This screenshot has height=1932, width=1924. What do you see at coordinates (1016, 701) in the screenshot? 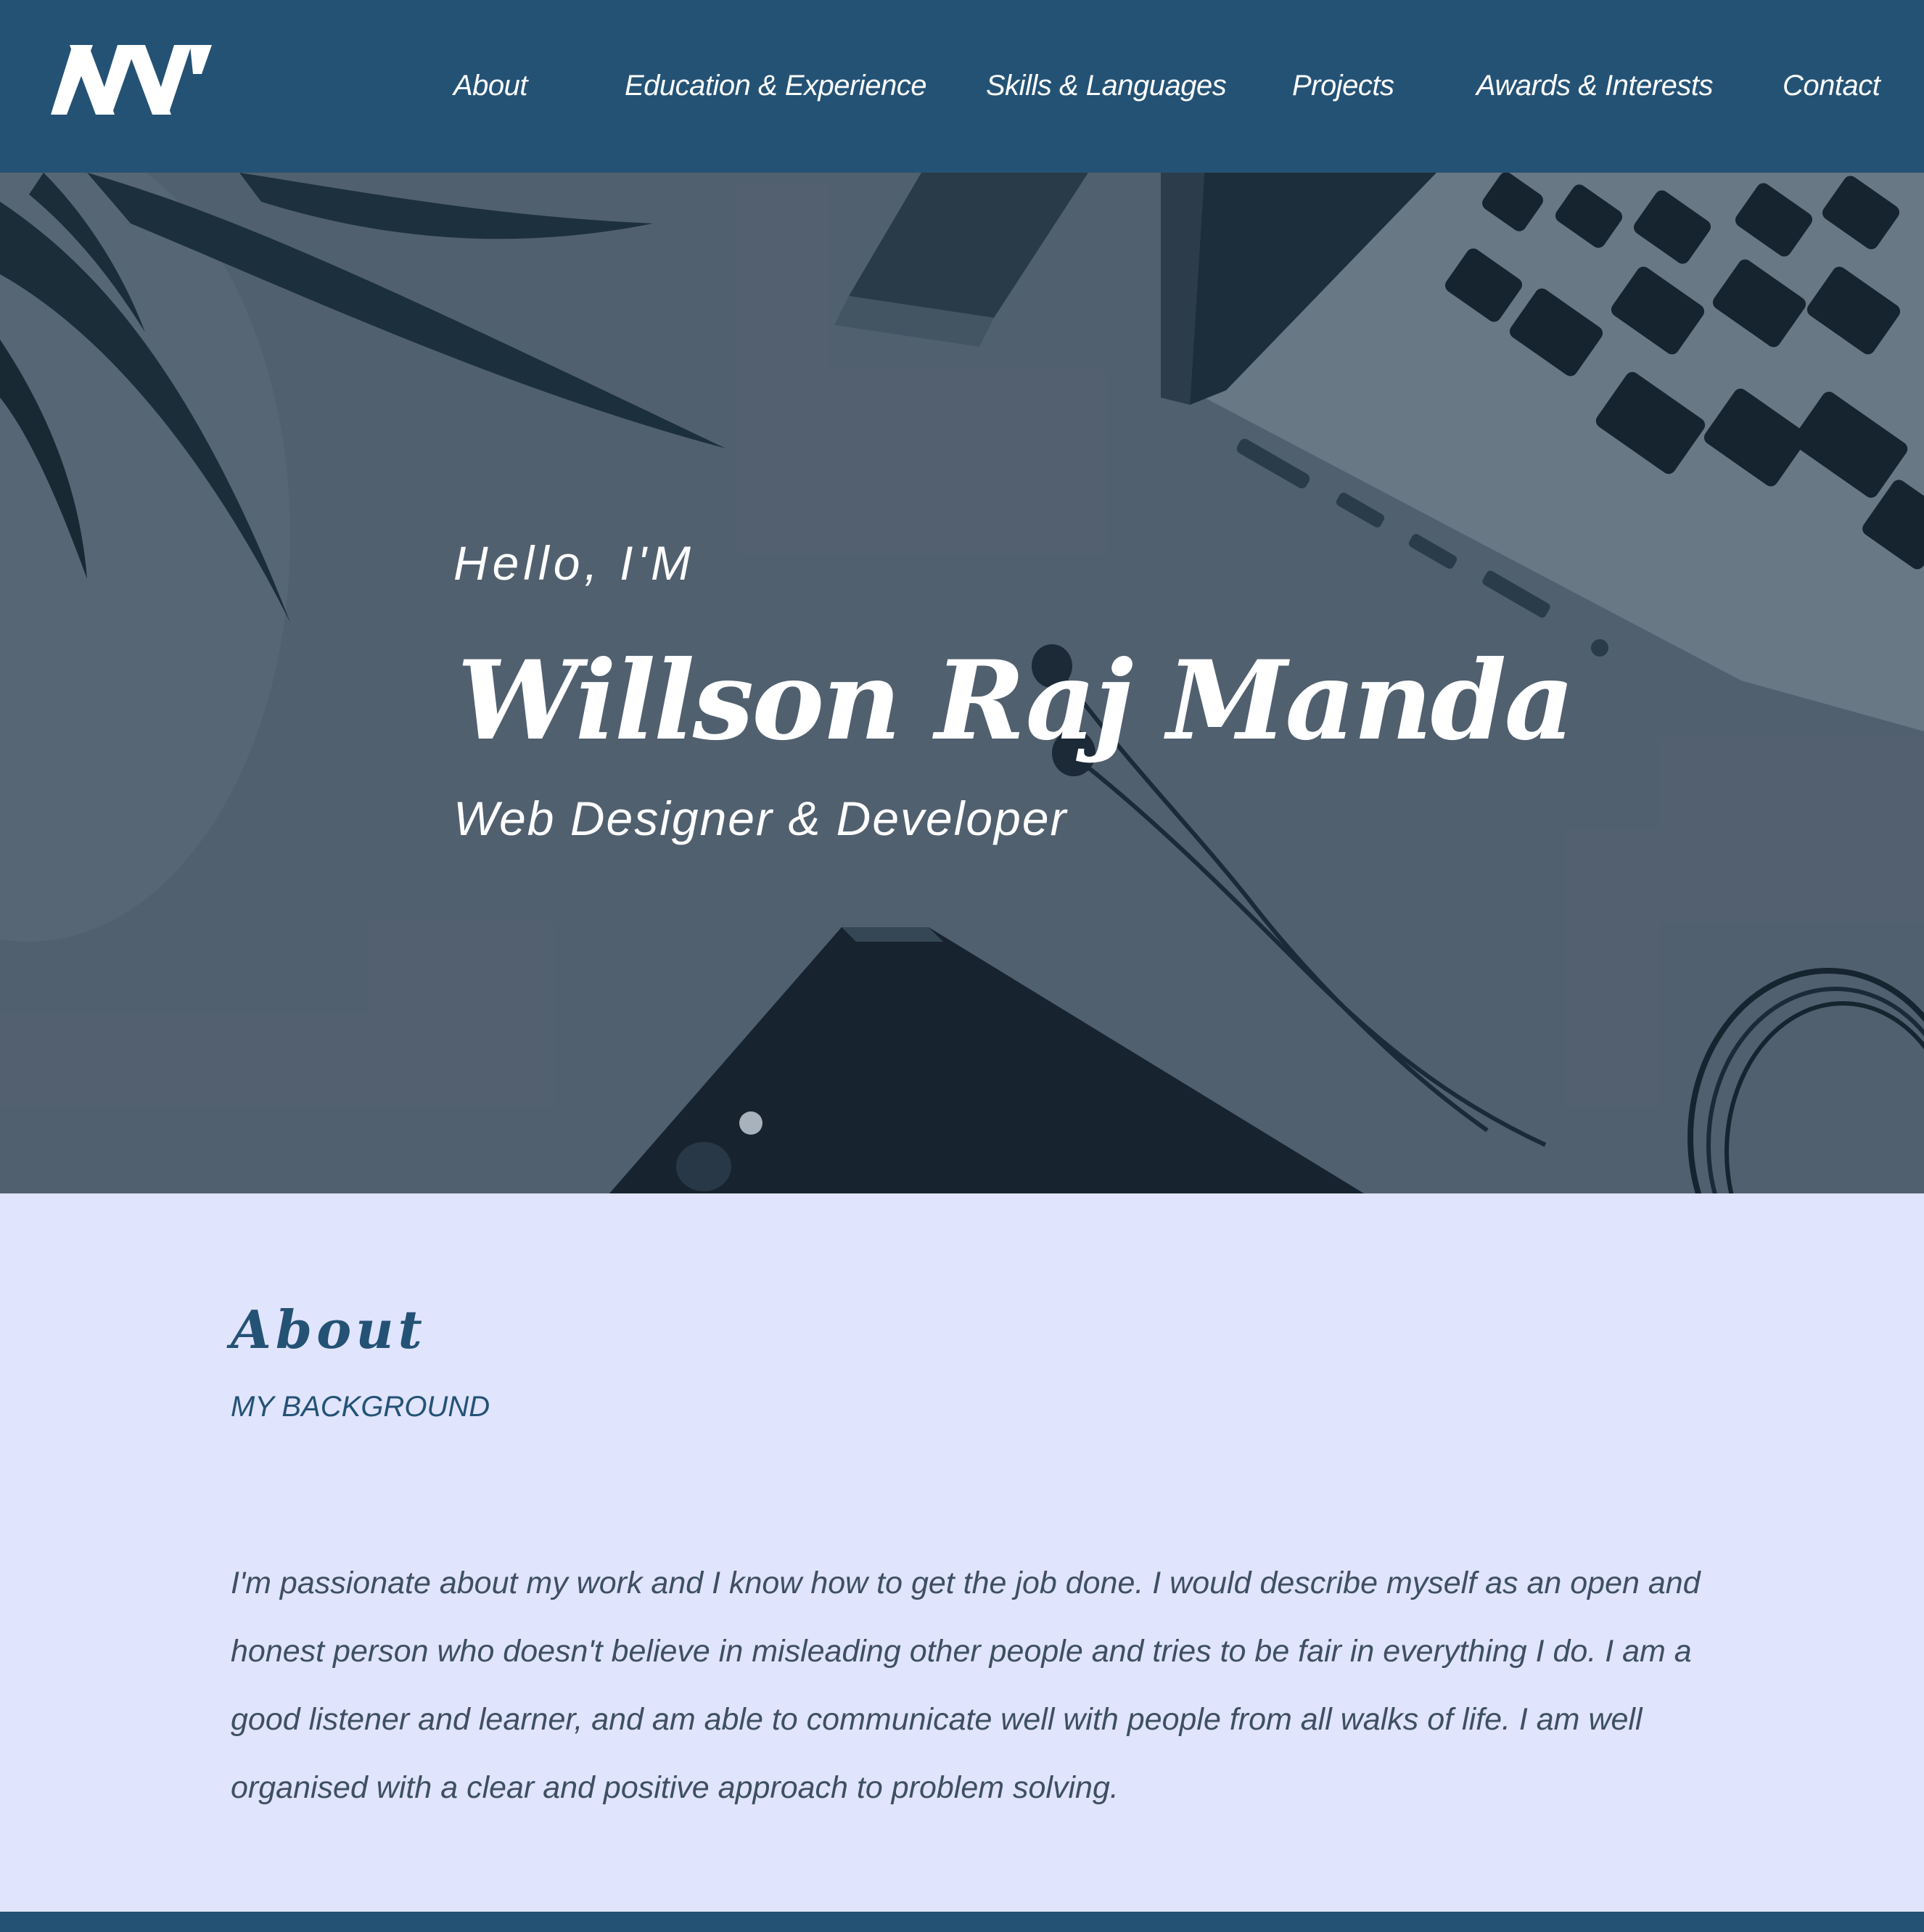
I see `hero-name: Willson Raj Manda` at bounding box center [1016, 701].